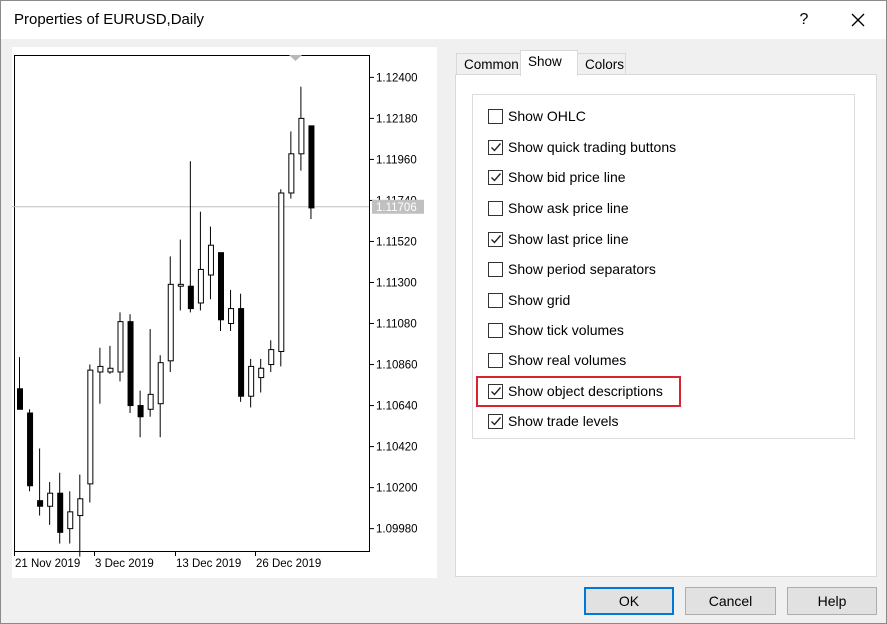  Describe the element at coordinates (568, 239) in the screenshot. I see `option-label: Show last price line` at that location.